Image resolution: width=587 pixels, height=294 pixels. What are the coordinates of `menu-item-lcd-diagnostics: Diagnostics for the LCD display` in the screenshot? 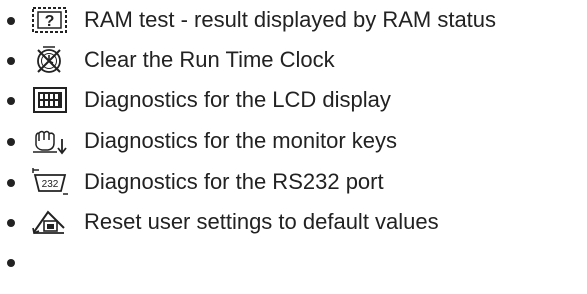 It's located at (293, 100).